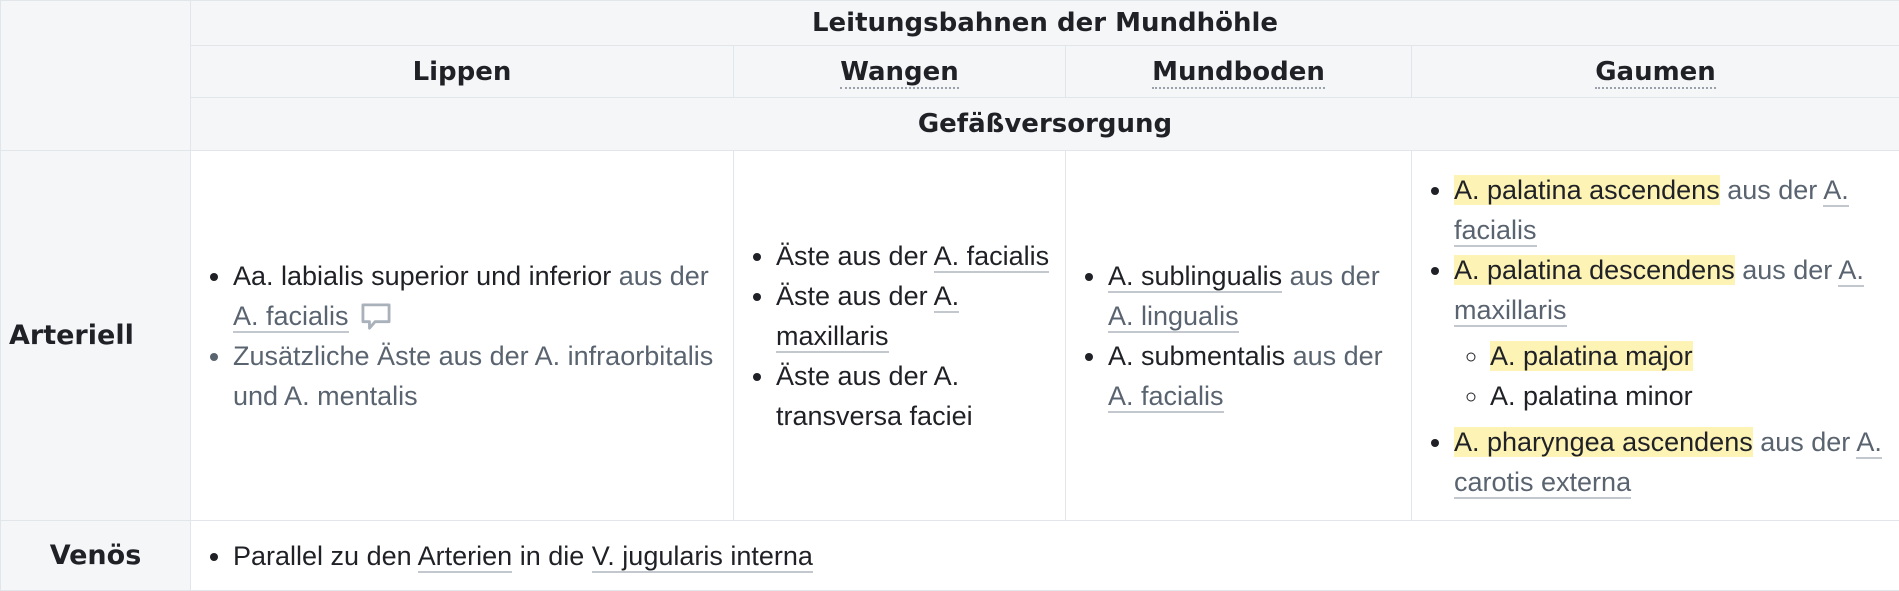 The height and width of the screenshot is (591, 1899). I want to click on highlight-a-palatina-ascendens: A. palatina ascendens, so click(1587, 189).